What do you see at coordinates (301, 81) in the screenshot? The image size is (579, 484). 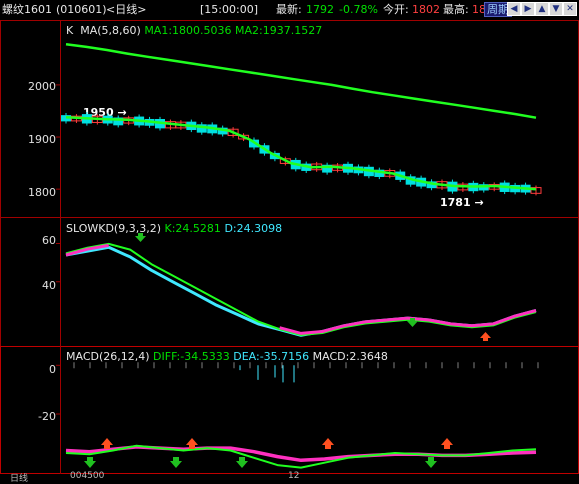 I see `ma2-line` at bounding box center [301, 81].